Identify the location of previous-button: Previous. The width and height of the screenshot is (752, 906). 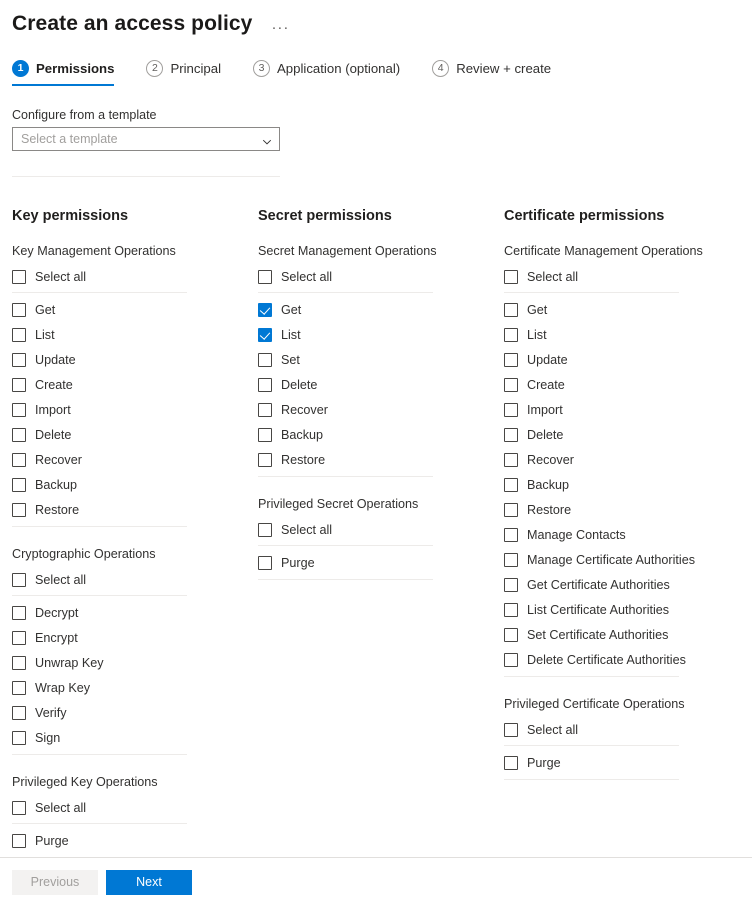
(55, 882).